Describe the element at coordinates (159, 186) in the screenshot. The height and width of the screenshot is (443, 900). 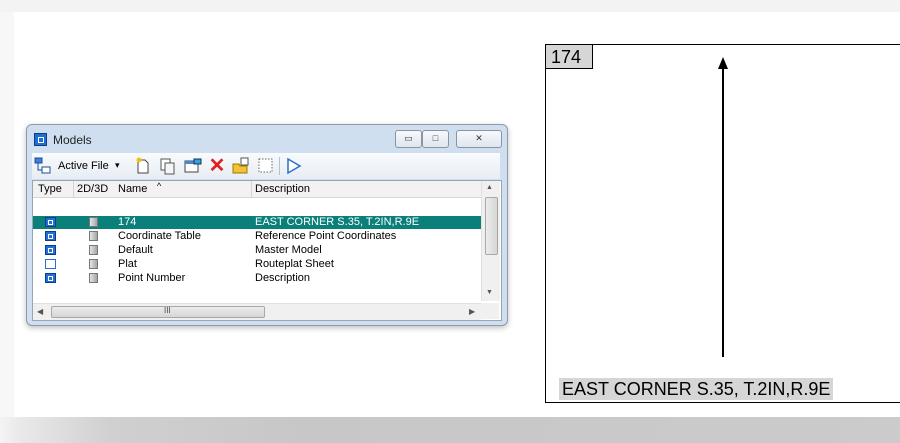
I see `sort-ascending-icon: ^` at that location.